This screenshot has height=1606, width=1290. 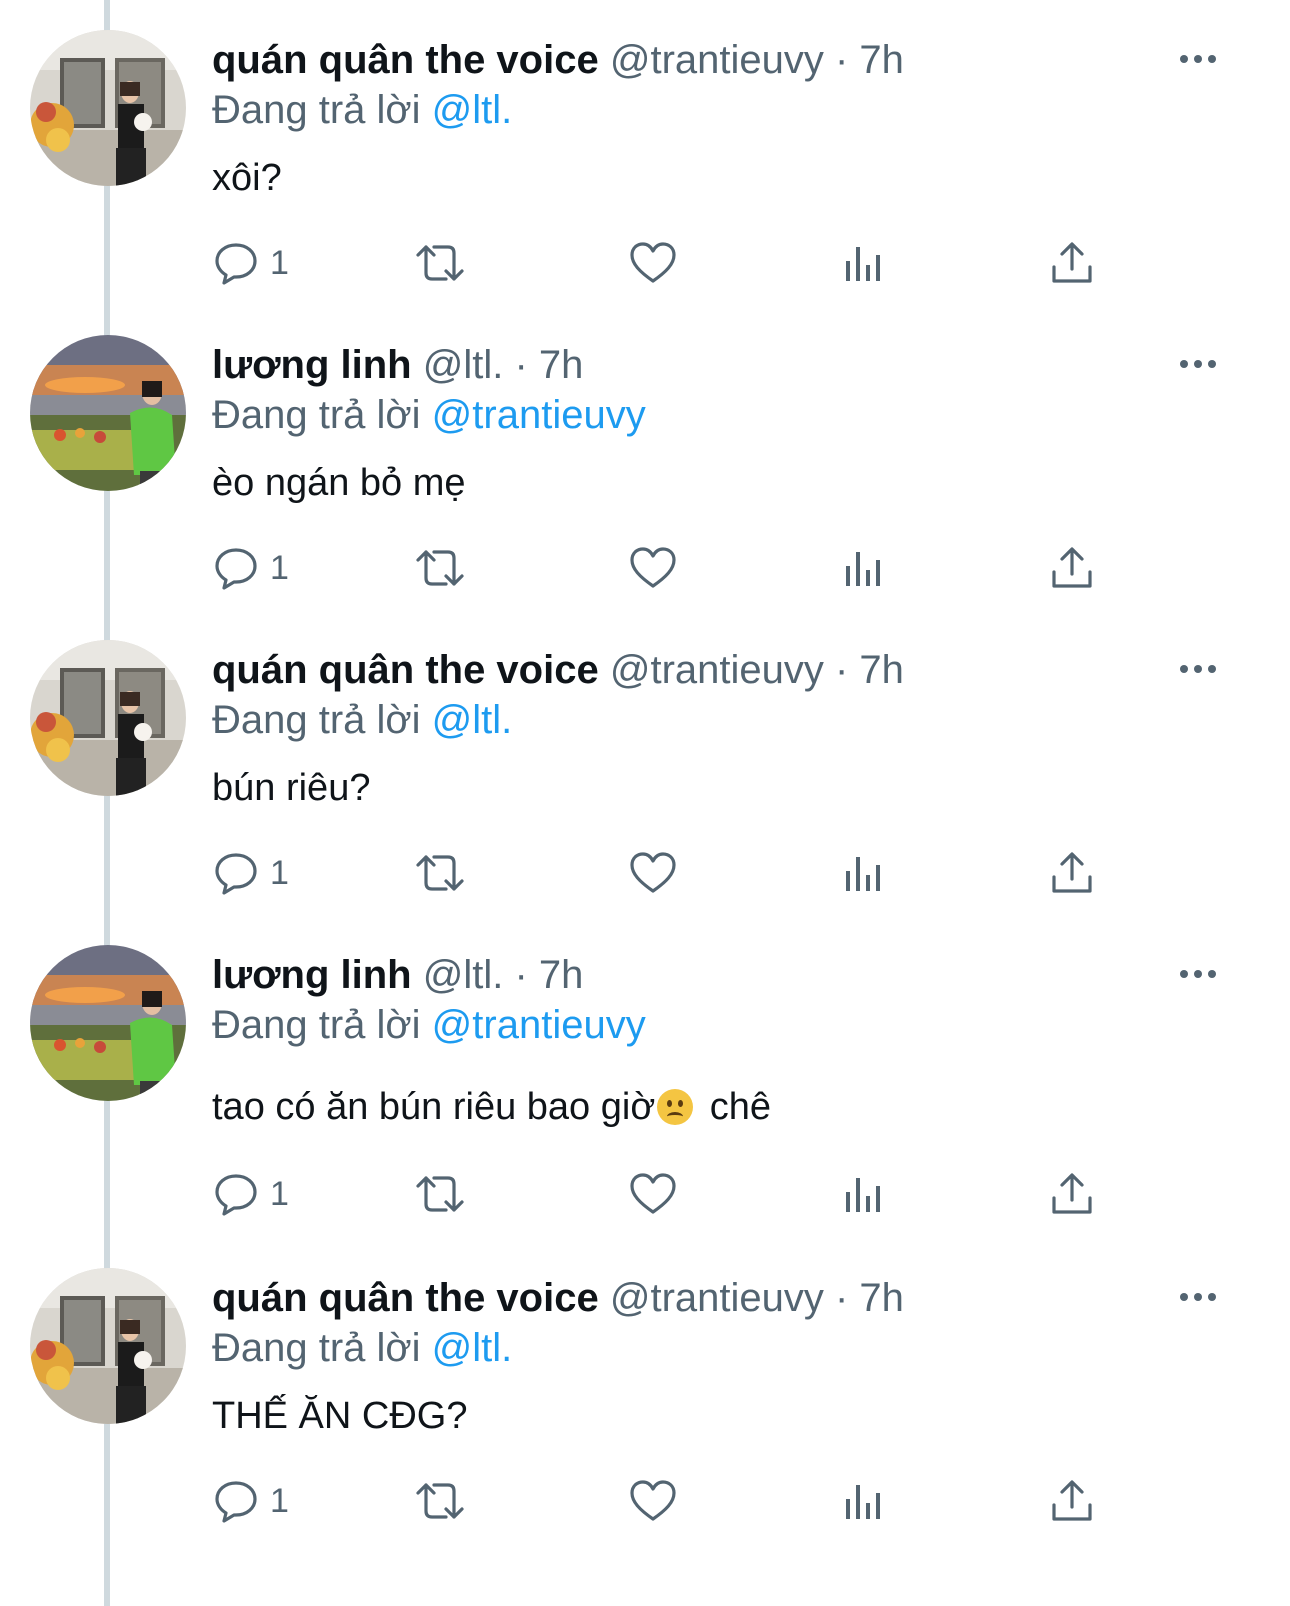 I want to click on tweet-text-content: xôi?, so click(x=247, y=178).